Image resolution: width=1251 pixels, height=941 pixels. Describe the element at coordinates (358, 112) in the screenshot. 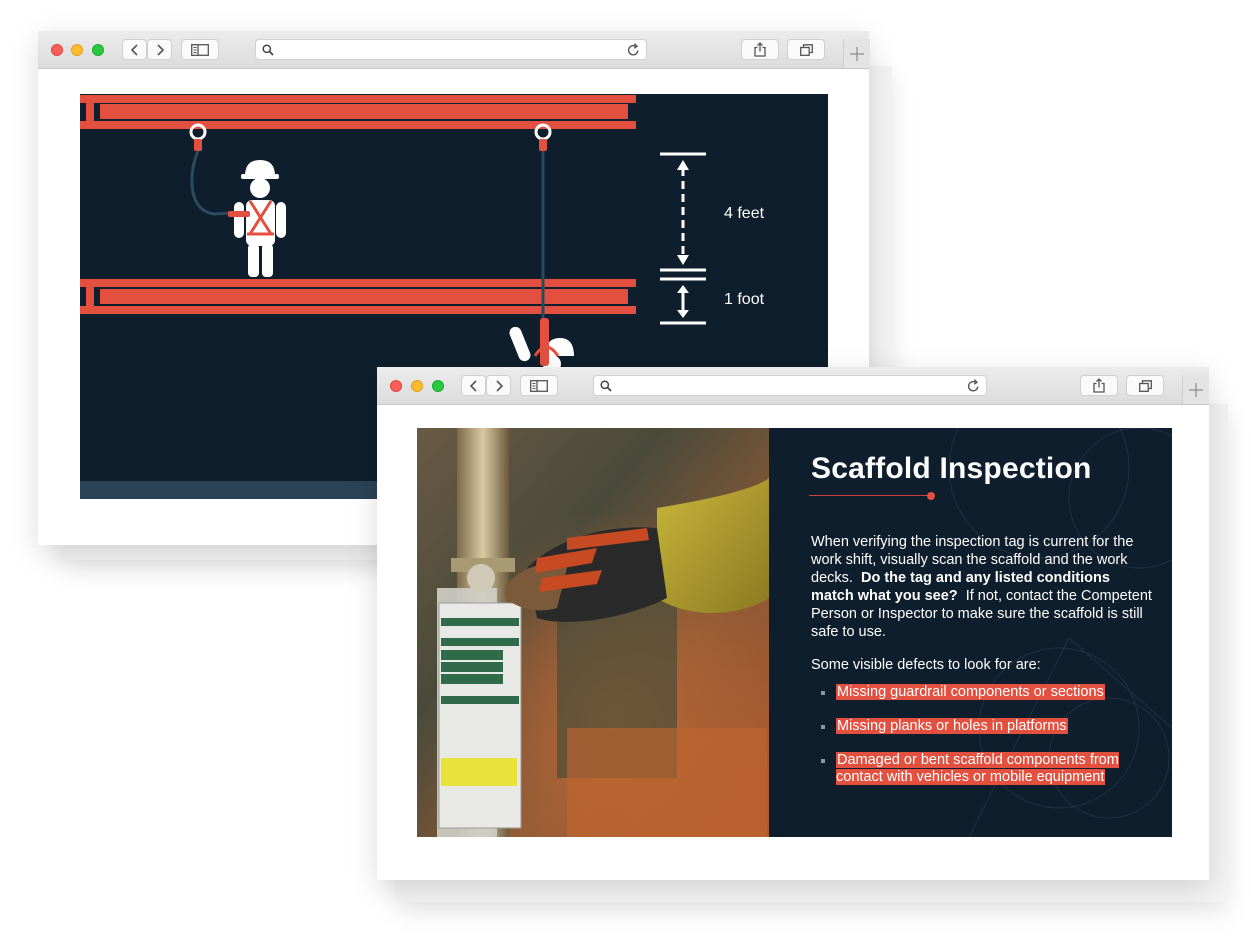

I see `upper-i-beam` at that location.